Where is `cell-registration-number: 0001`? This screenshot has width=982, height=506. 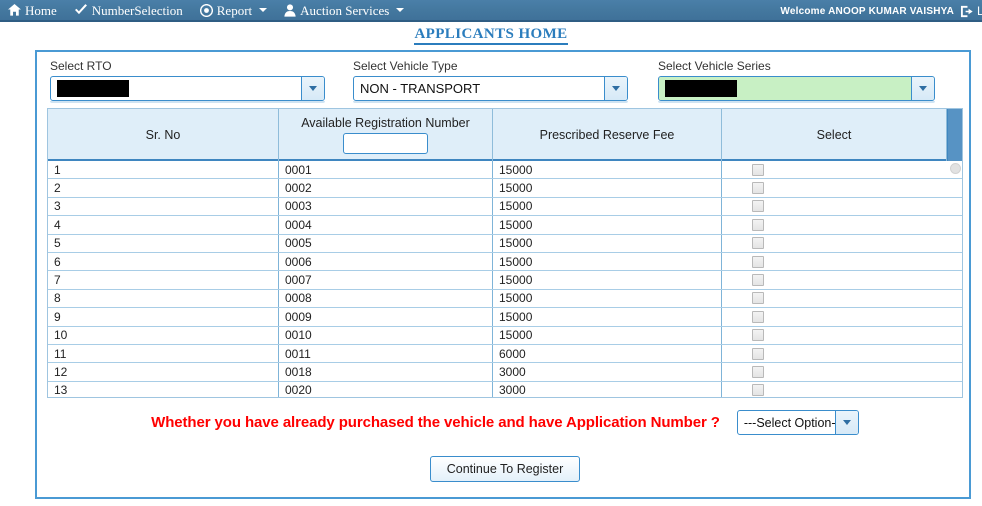 cell-registration-number: 0001 is located at coordinates (386, 170).